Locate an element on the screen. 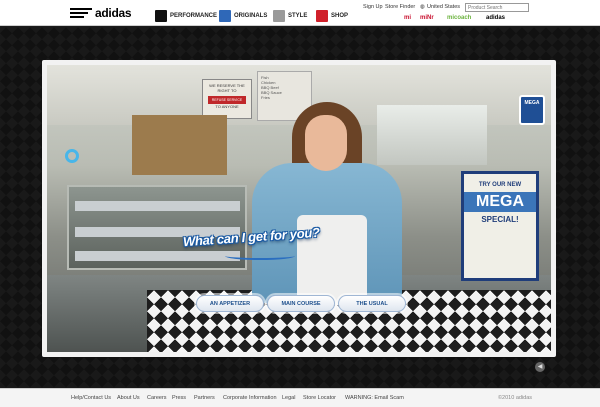 The height and width of the screenshot is (407, 600). choice-appetizer-button: An Appetizer is located at coordinates (230, 303).